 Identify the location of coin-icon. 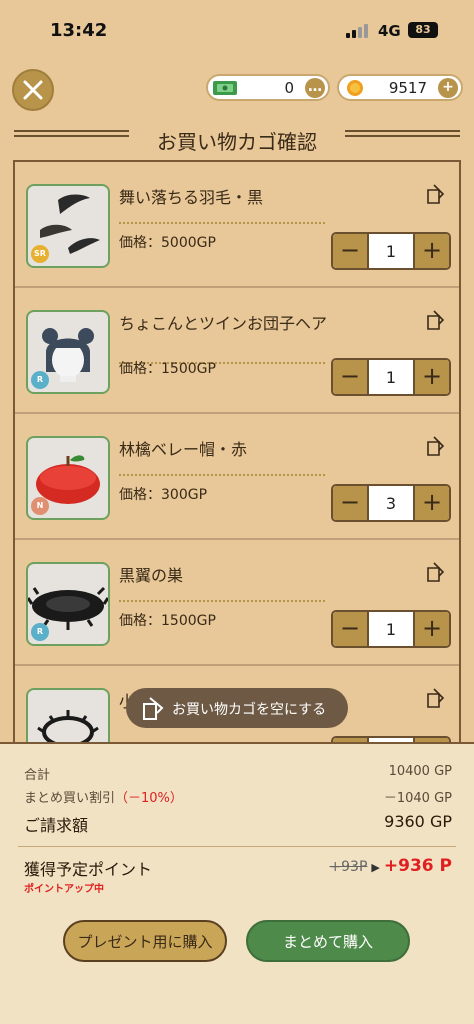
(355, 88).